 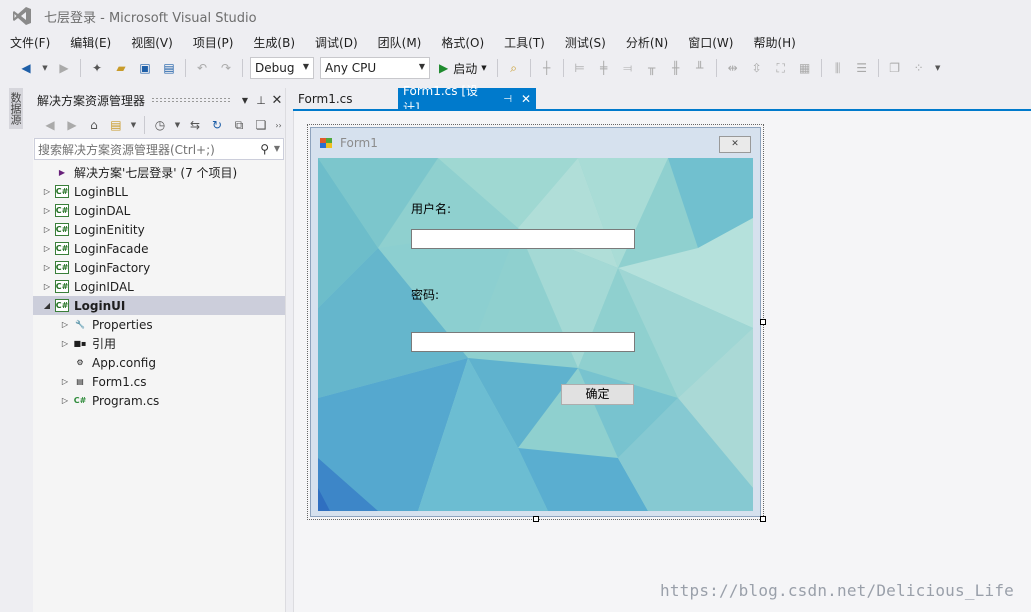 I want to click on tree-item: ▷ C# LoginFactory, so click(x=159, y=267).